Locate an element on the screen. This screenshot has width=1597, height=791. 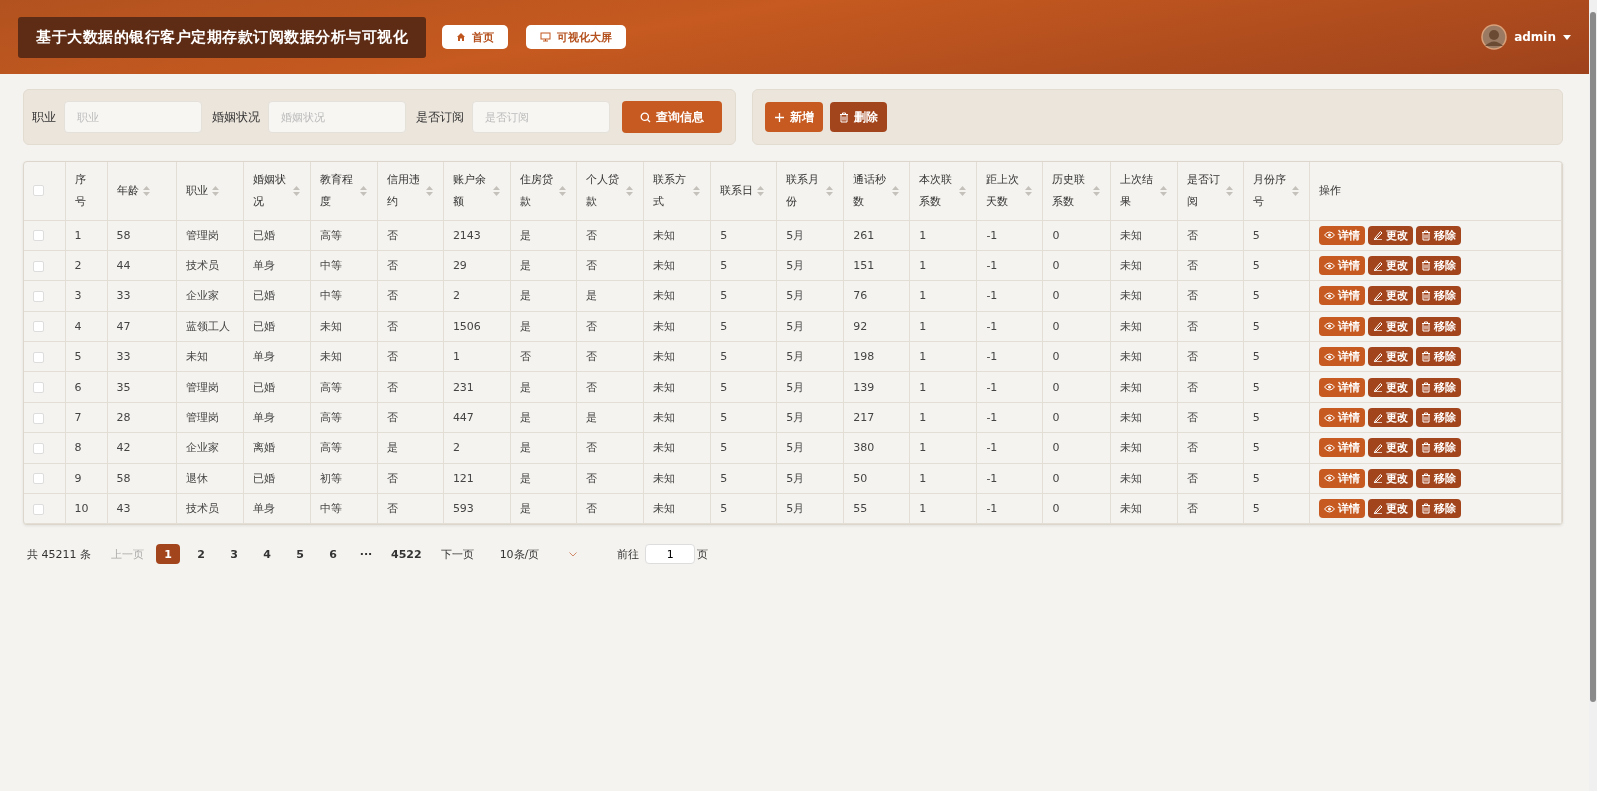
column-header: 联系日 is located at coordinates (737, 190).